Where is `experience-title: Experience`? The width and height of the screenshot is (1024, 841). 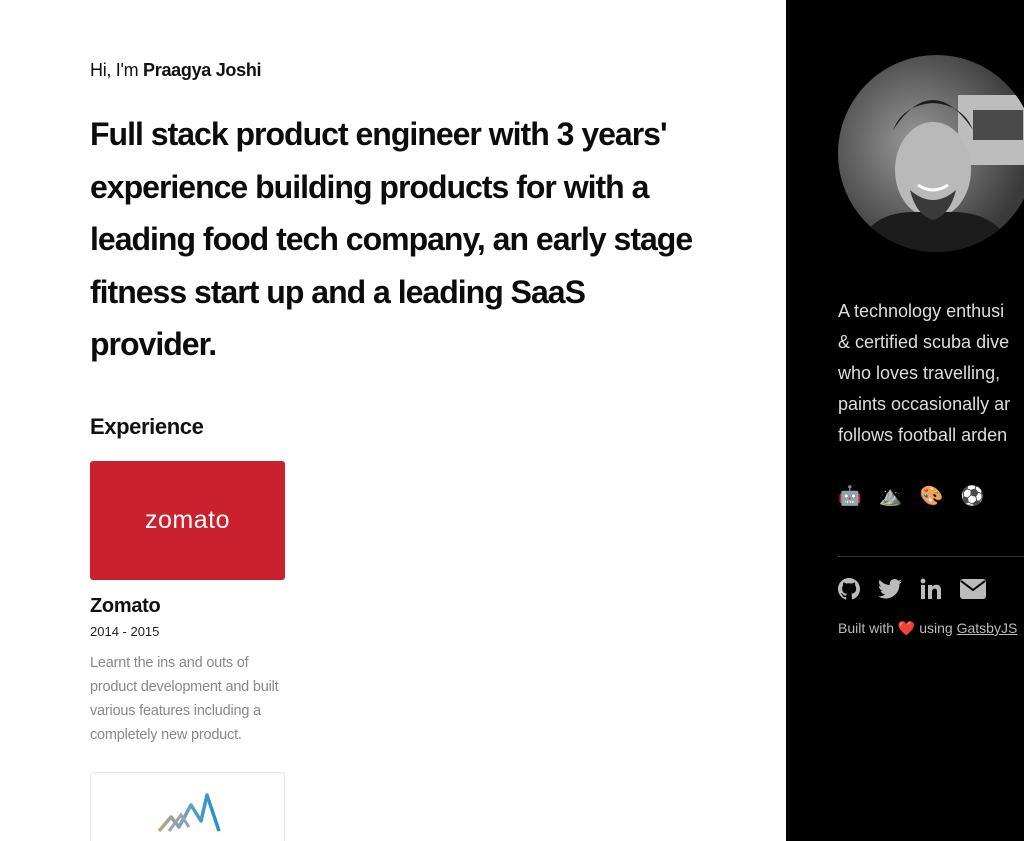
experience-title: Experience is located at coordinates (147, 426).